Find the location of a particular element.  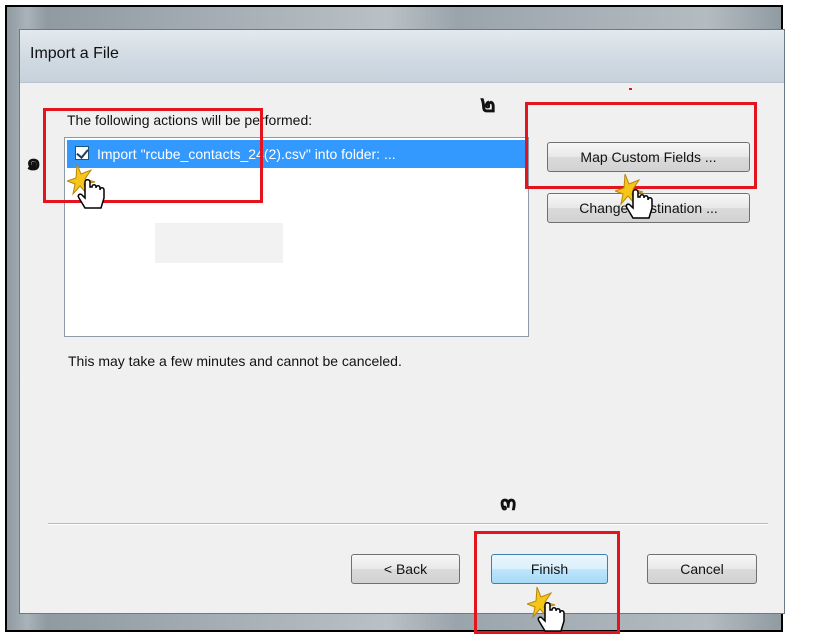

redaction-block is located at coordinates (219, 243).